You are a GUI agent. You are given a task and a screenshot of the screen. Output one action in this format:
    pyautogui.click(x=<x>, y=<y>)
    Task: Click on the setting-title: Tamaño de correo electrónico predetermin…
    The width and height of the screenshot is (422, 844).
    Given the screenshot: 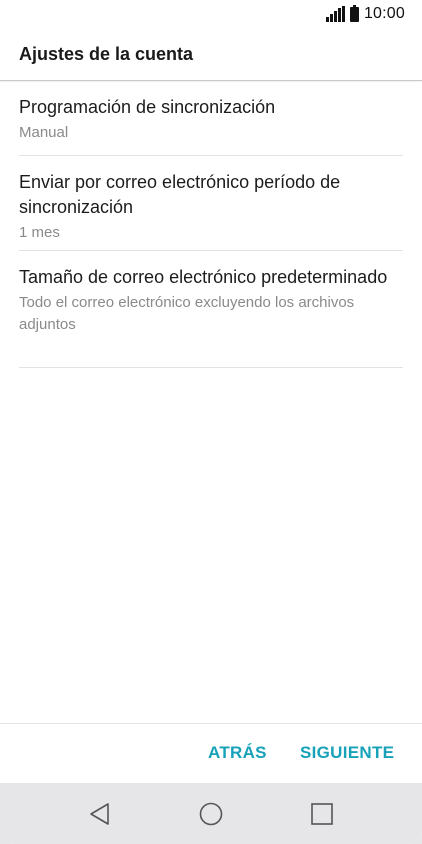 What is the action you would take?
    pyautogui.click(x=203, y=277)
    